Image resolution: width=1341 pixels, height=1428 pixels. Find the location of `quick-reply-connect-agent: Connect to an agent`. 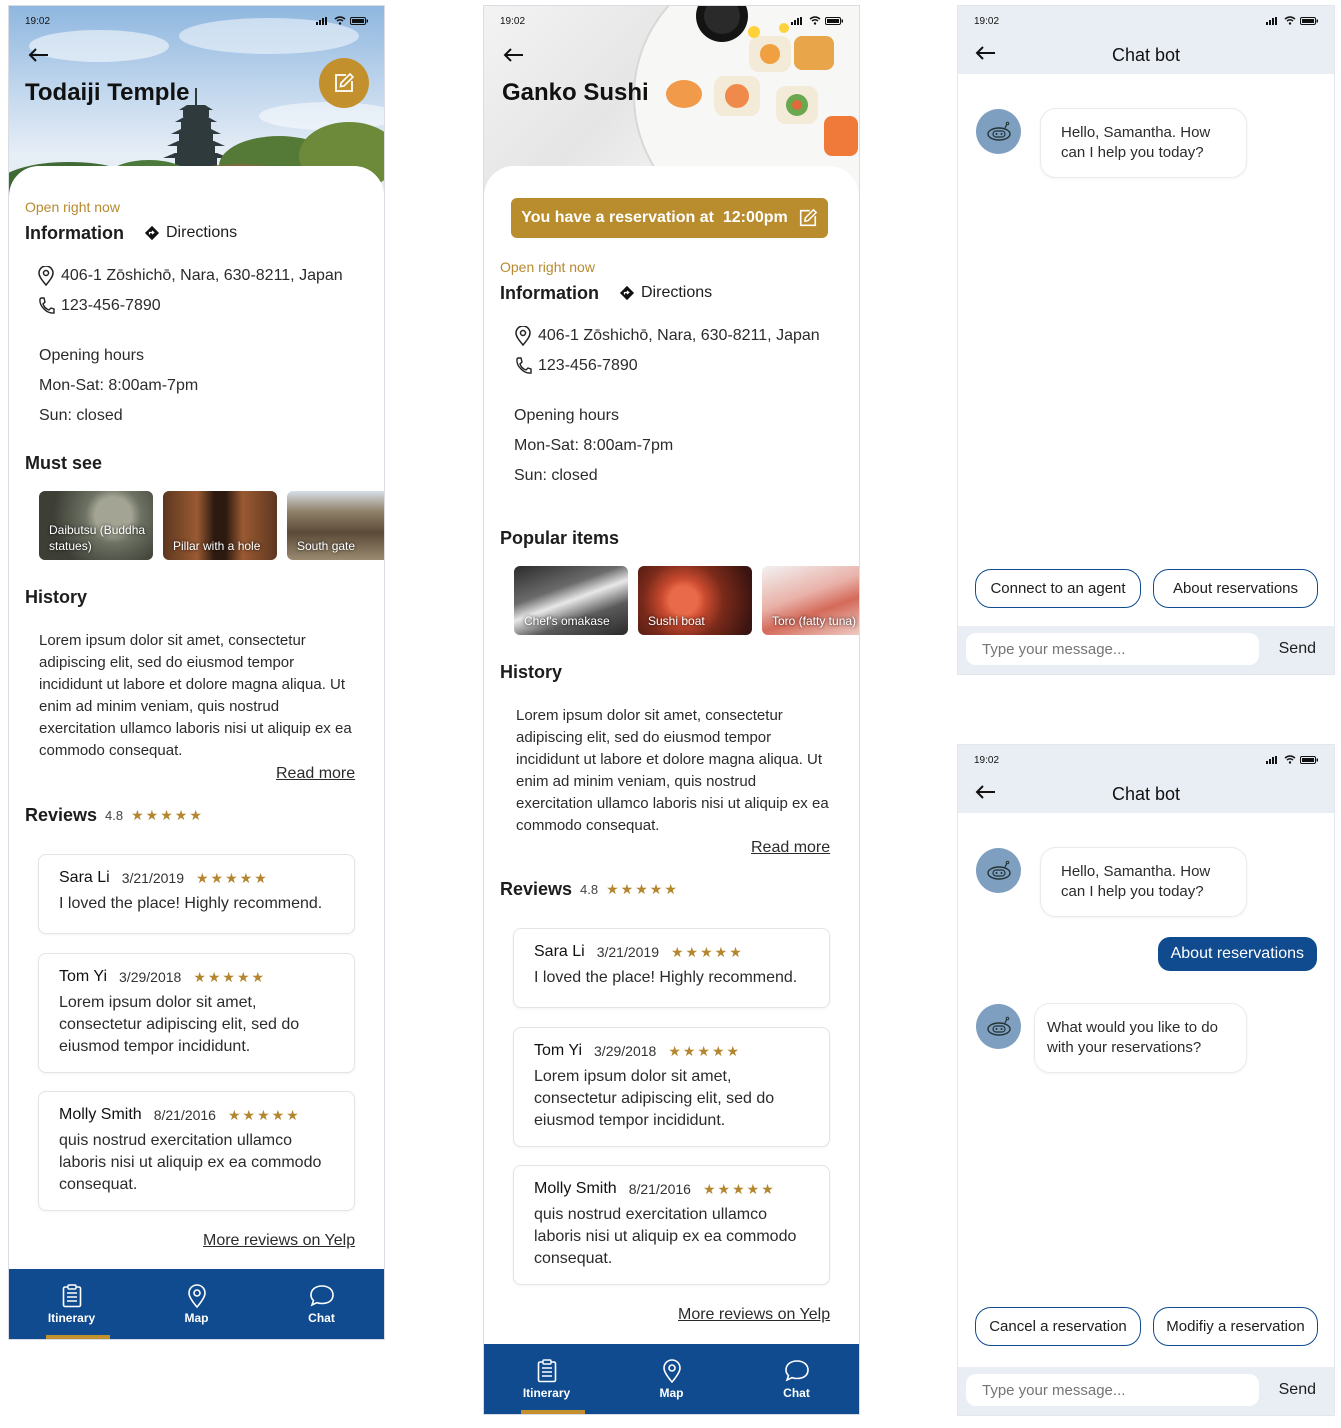

quick-reply-connect-agent: Connect to an agent is located at coordinates (1058, 588).